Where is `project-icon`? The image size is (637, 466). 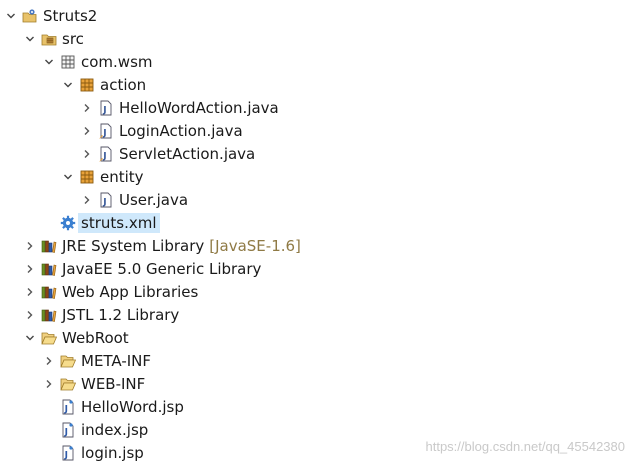
project-icon is located at coordinates (30, 16).